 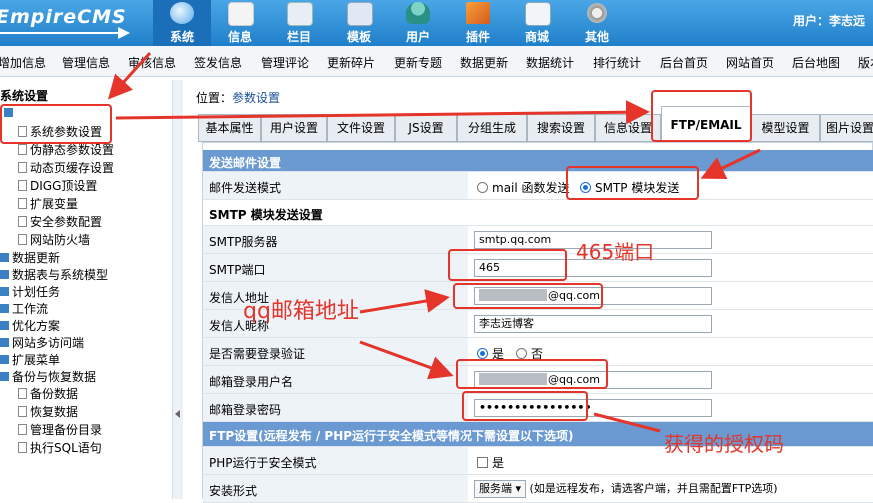 I want to click on quick-link: 排行统计, so click(x=617, y=62).